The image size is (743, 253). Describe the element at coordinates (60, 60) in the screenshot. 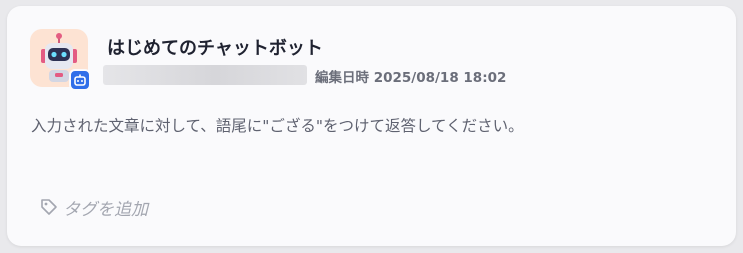

I see `chatbot-avatar` at that location.